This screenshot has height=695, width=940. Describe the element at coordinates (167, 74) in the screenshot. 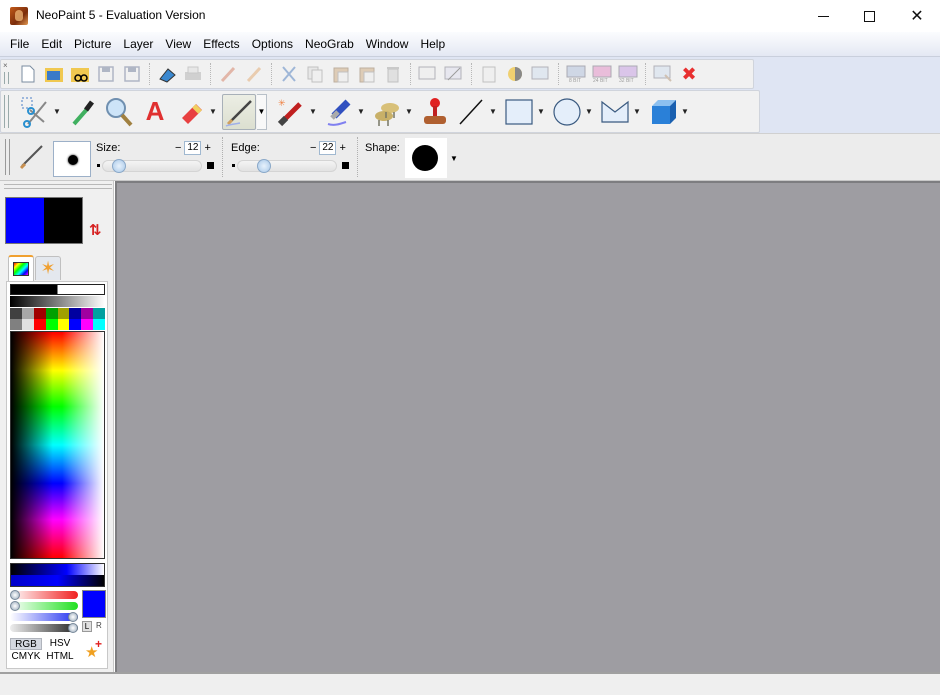

I see `scan-icon` at that location.